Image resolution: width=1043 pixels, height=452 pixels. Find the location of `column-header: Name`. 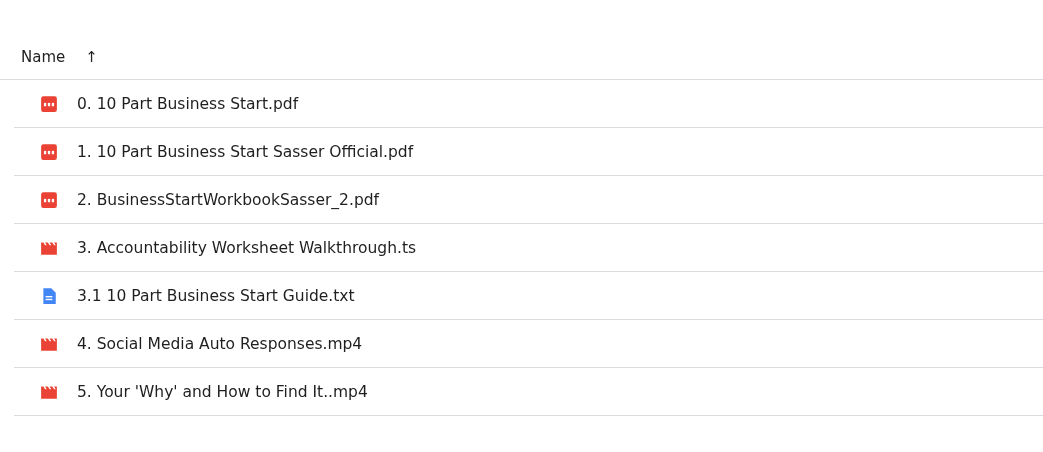

column-header: Name is located at coordinates (43, 57).